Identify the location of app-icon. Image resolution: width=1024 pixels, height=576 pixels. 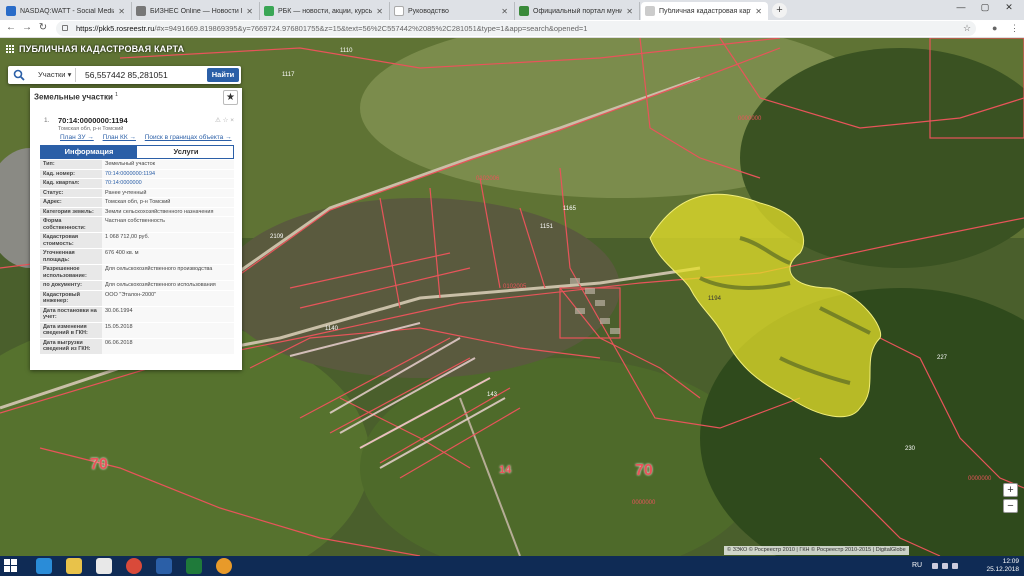
(224, 566).